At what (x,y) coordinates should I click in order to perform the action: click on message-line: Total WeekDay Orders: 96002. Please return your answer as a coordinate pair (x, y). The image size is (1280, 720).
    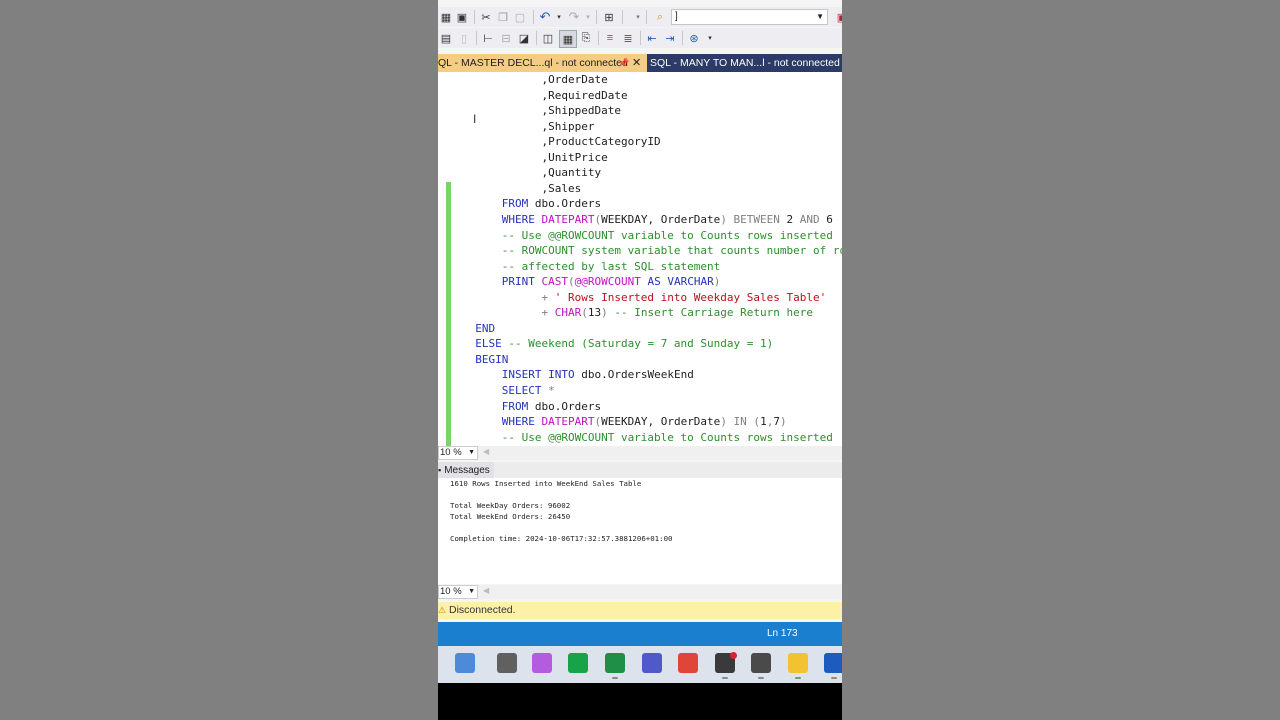
    Looking at the image, I should click on (510, 505).